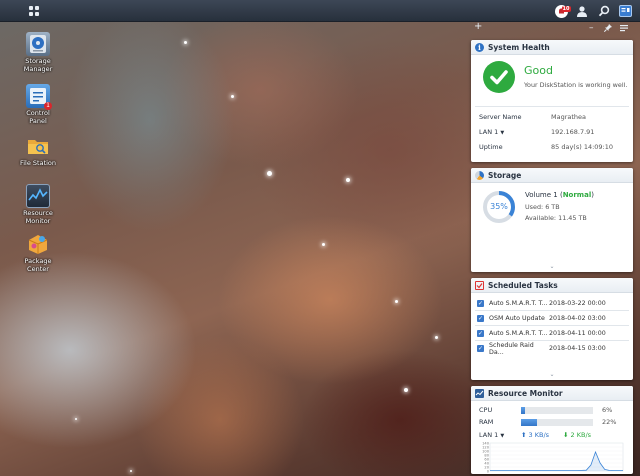 The height and width of the screenshot is (476, 640). Describe the element at coordinates (491, 147) in the screenshot. I see `uptime-label: Uptime` at that location.